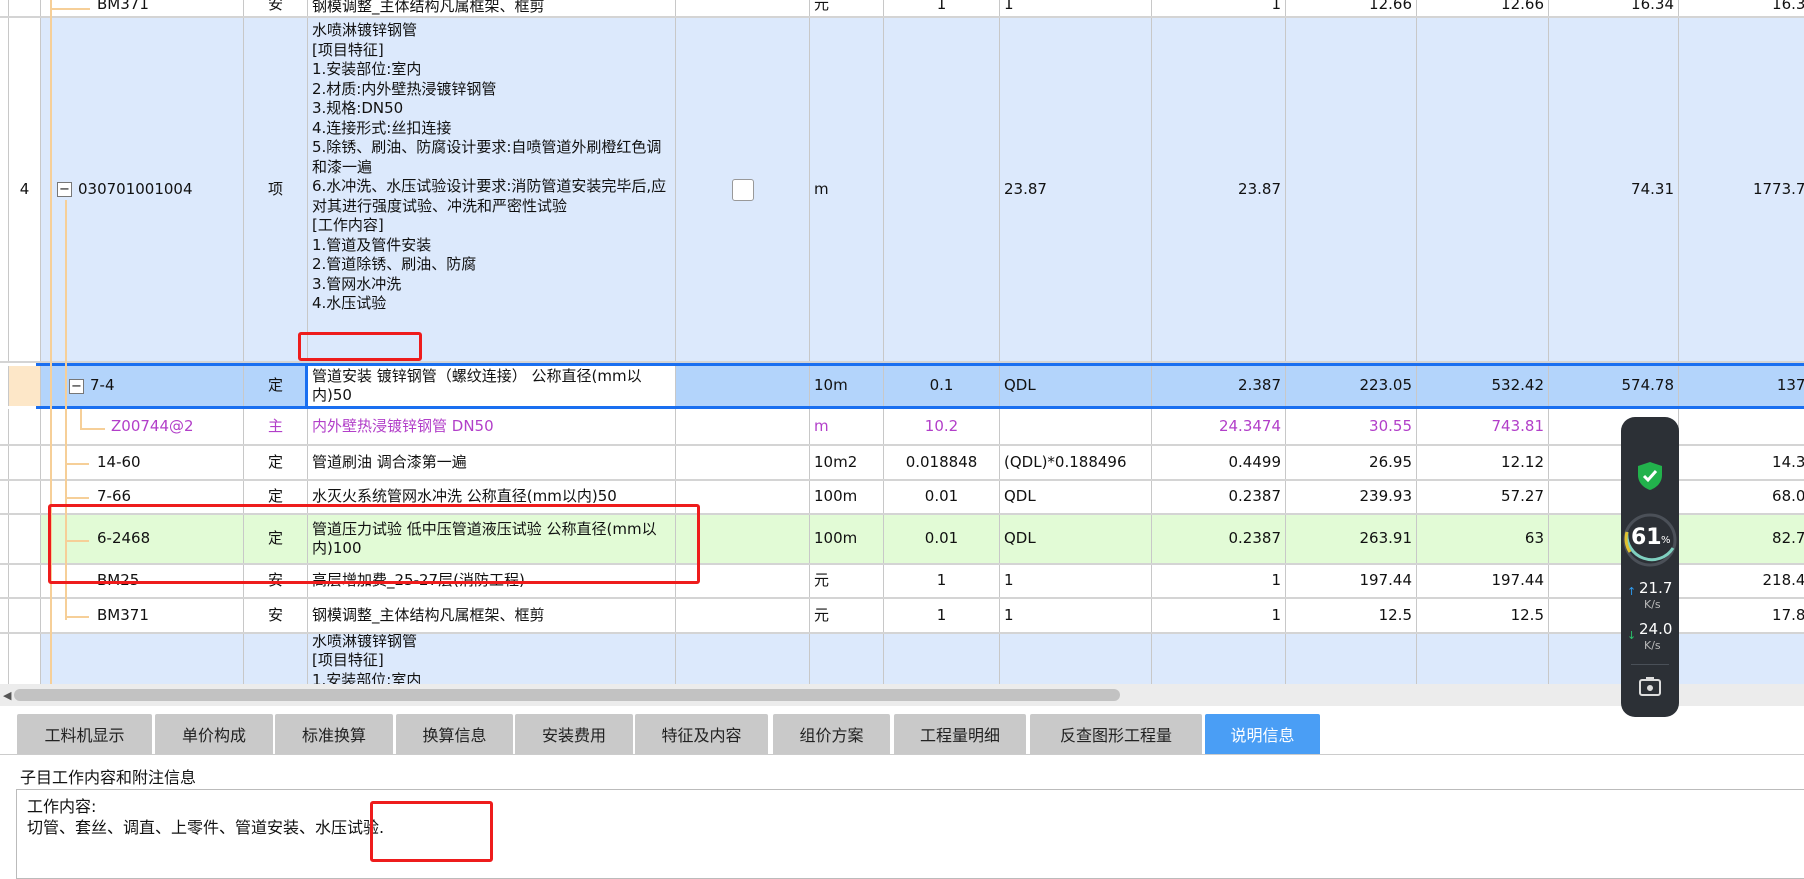  Describe the element at coordinates (1483, 386) in the screenshot. I see `cell-v3: 532.42` at that location.